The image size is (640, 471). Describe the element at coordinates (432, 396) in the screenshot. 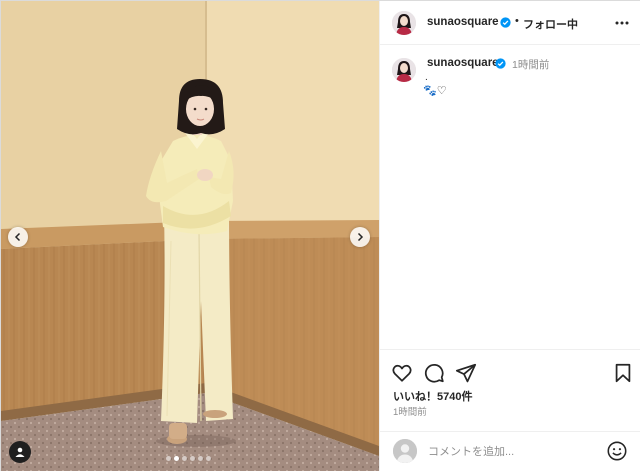

I see `likes-count: いいね！5740件` at that location.